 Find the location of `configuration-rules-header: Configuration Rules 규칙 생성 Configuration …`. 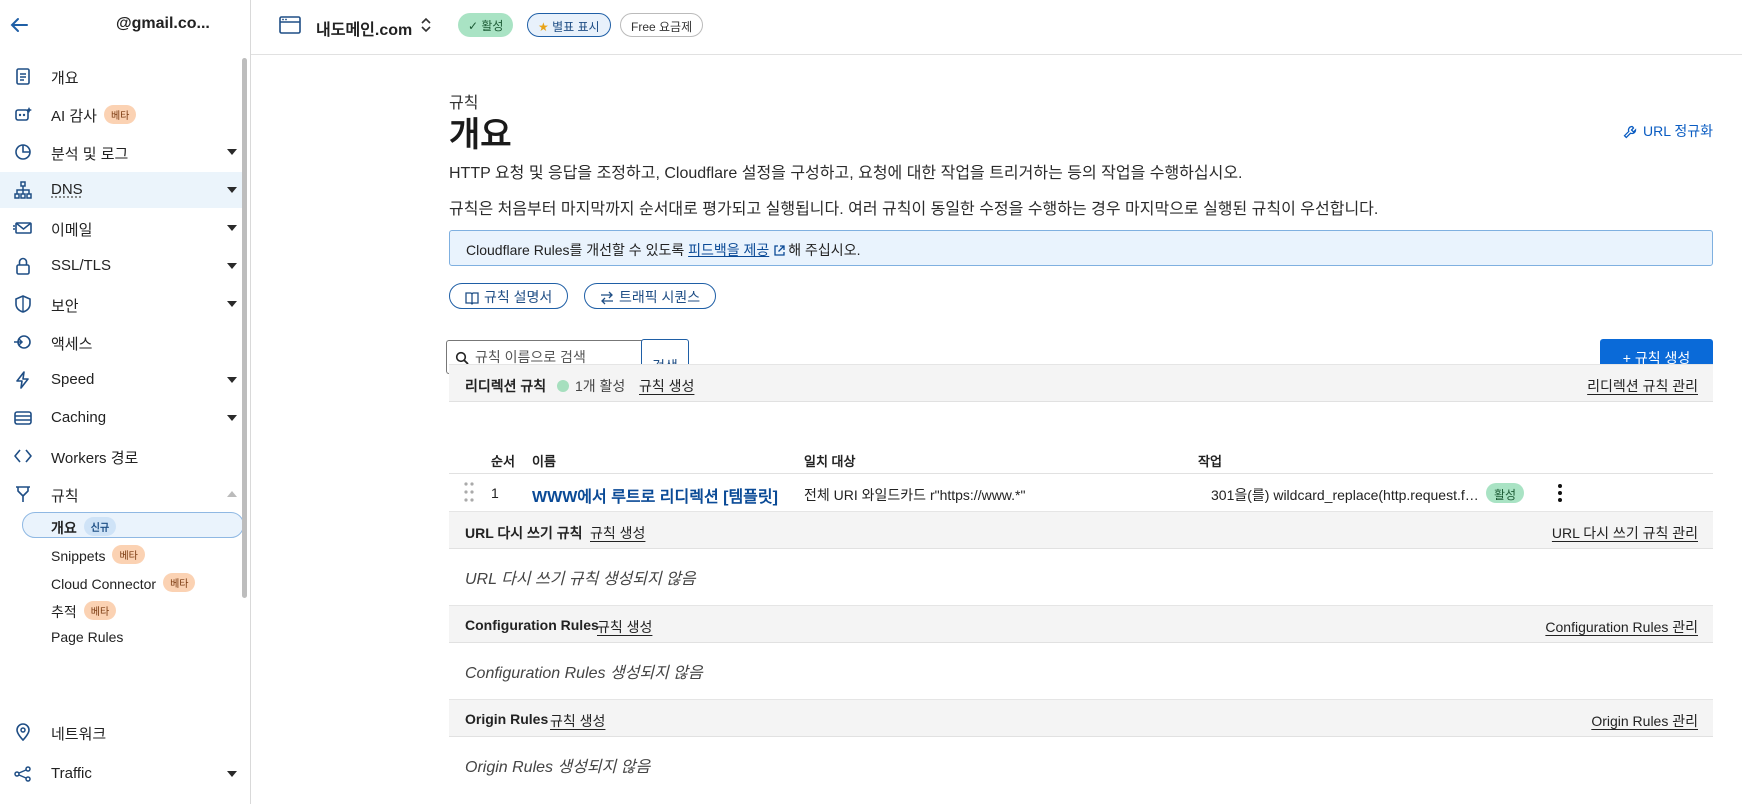

configuration-rules-header: Configuration Rules 규칙 생성 Configuration … is located at coordinates (1081, 624).